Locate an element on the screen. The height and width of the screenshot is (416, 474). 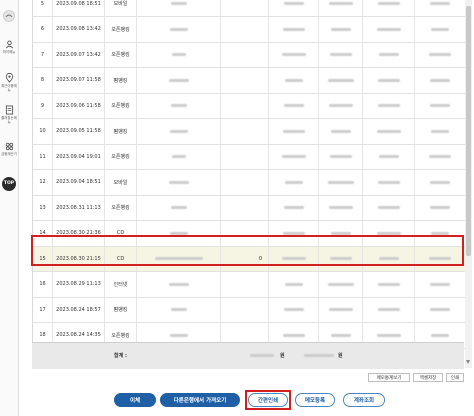
table-row: 14 2023.08.30 21:36 CD is located at coordinates (249, 234).